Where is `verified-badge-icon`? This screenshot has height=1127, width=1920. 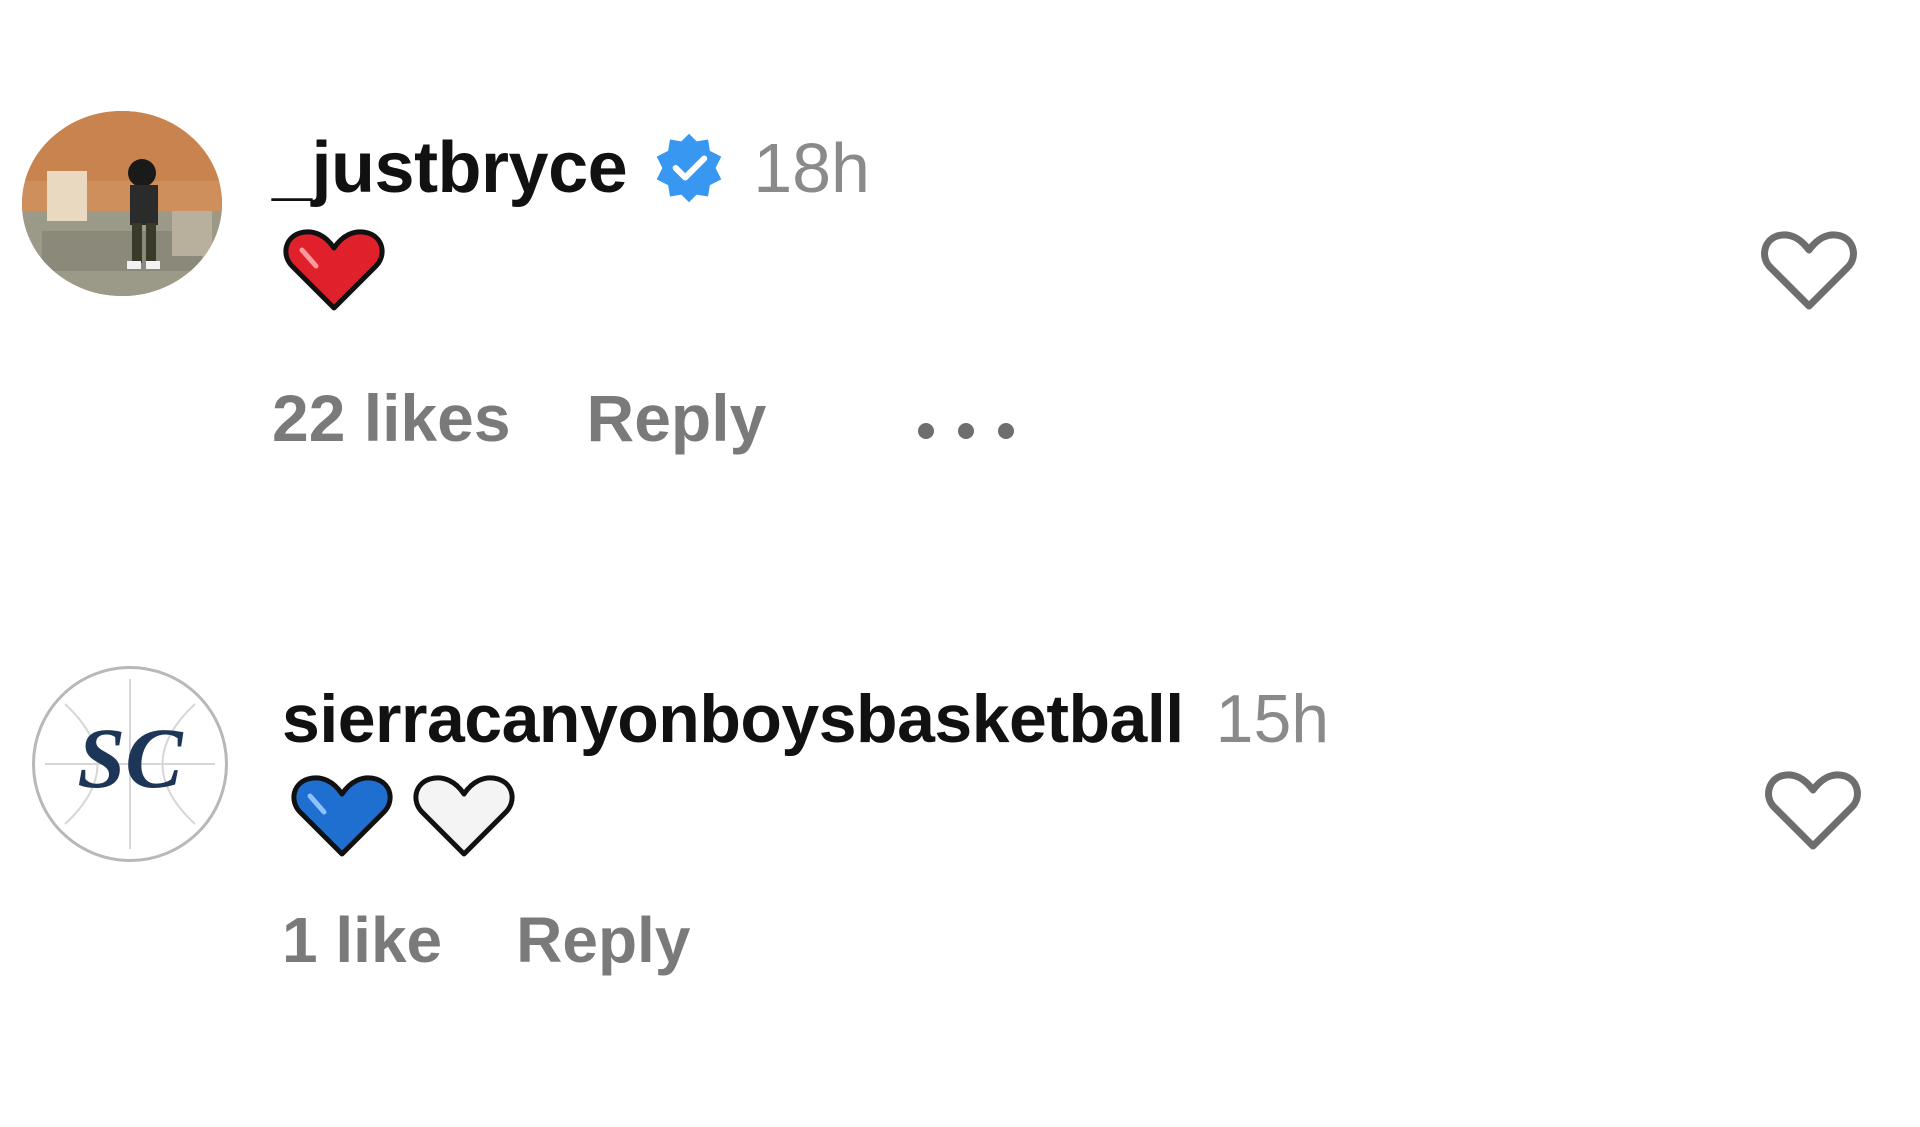 verified-badge-icon is located at coordinates (689, 168).